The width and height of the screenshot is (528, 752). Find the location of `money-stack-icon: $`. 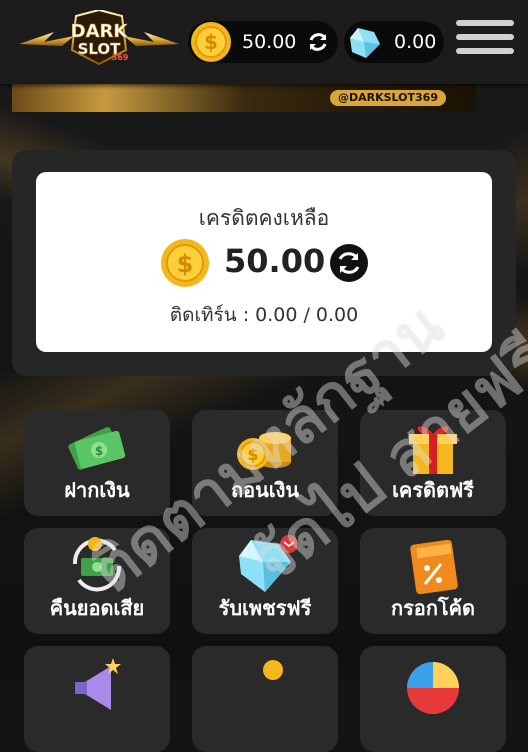

money-stack-icon: $ is located at coordinates (97, 448).